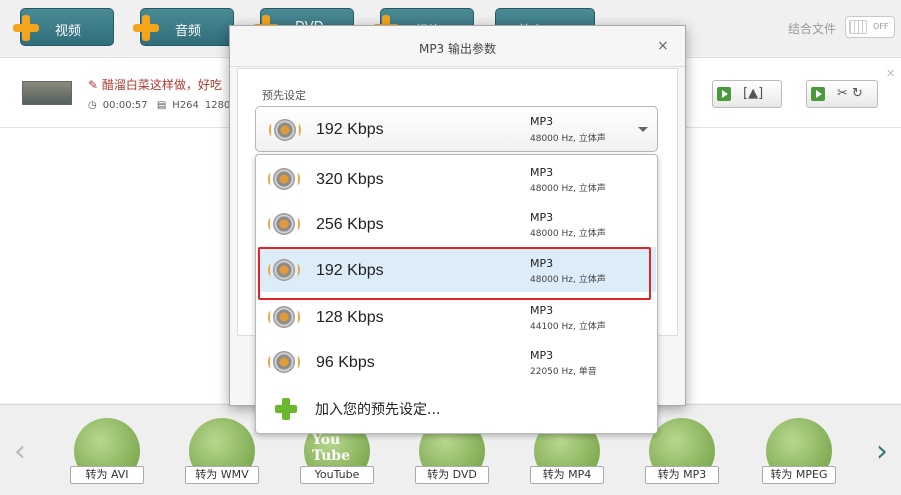  Describe the element at coordinates (563, 372) in the screenshot. I see `option-sample-rate: 22050 Hz, 单音` at that location.